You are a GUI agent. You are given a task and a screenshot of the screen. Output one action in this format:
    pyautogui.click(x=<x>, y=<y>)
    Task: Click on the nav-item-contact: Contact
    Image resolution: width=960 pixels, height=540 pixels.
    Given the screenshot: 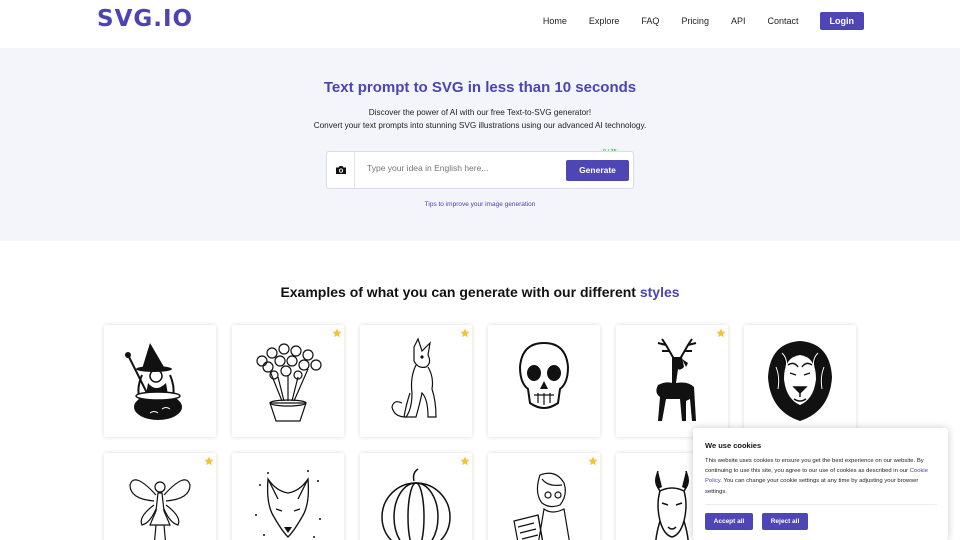 What is the action you would take?
    pyautogui.click(x=782, y=21)
    